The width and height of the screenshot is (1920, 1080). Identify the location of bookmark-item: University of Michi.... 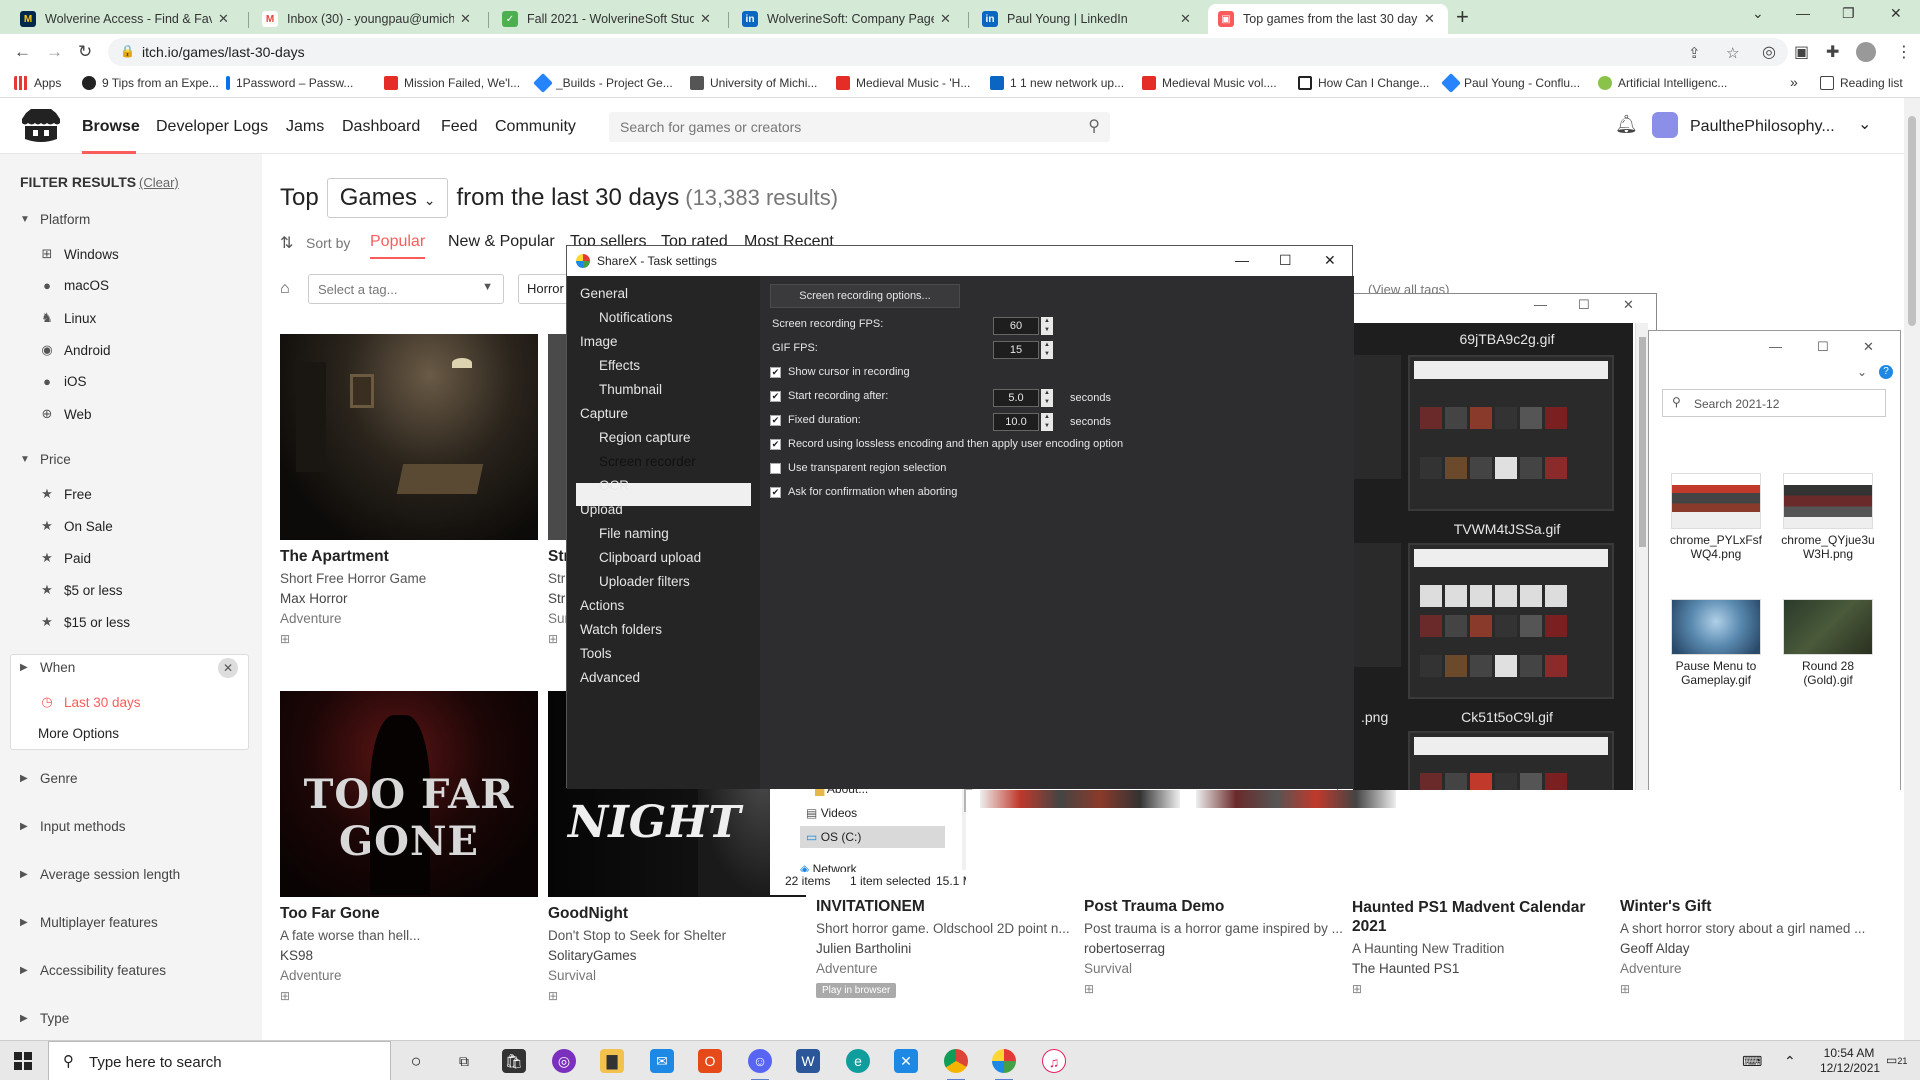
(753, 83).